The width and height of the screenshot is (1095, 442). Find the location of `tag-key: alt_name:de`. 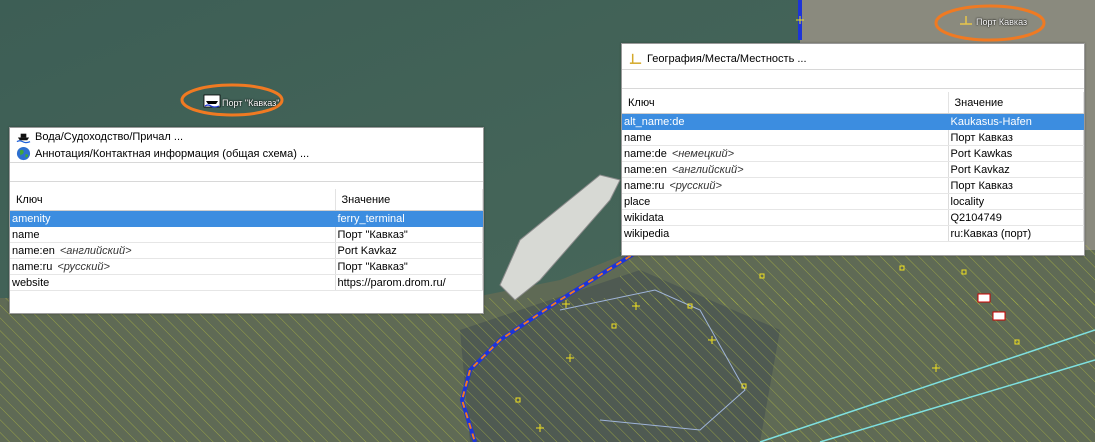

tag-key: alt_name:de is located at coordinates (785, 121).